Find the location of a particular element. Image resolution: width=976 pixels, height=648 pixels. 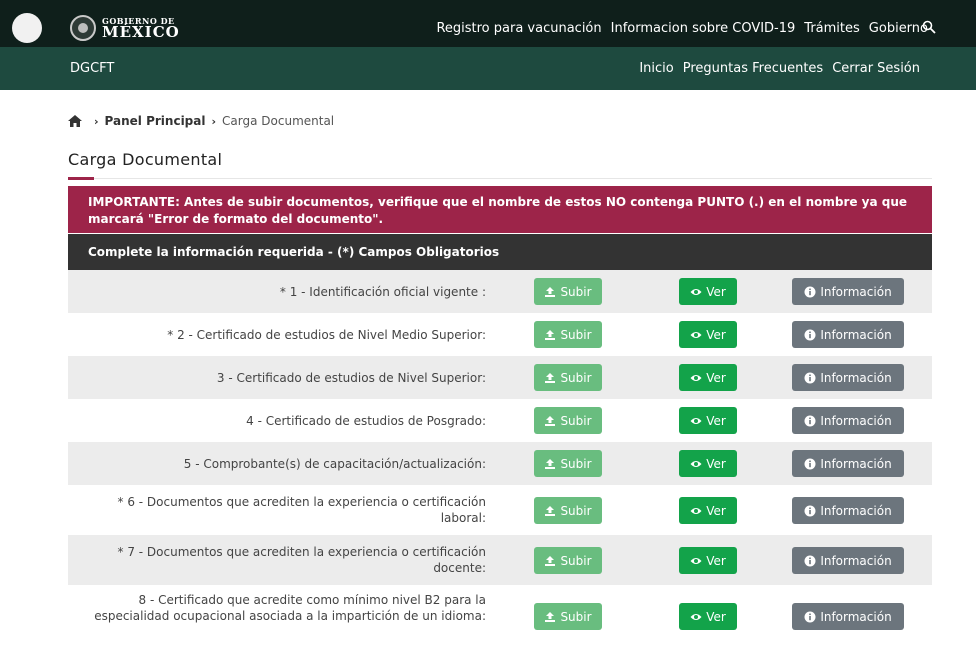

link-gobierno: Gobierno is located at coordinates (898, 28).